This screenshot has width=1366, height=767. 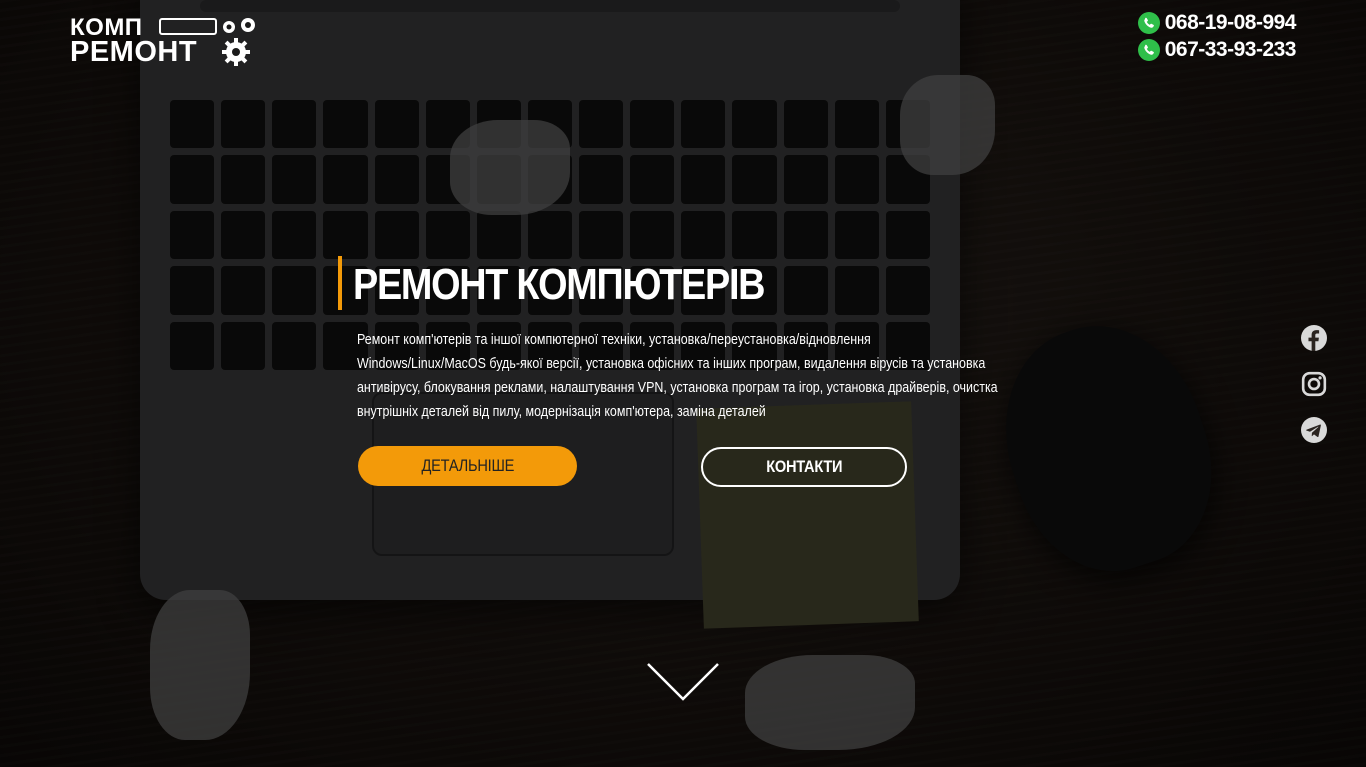 What do you see at coordinates (236, 52) in the screenshot?
I see `gear-icon` at bounding box center [236, 52].